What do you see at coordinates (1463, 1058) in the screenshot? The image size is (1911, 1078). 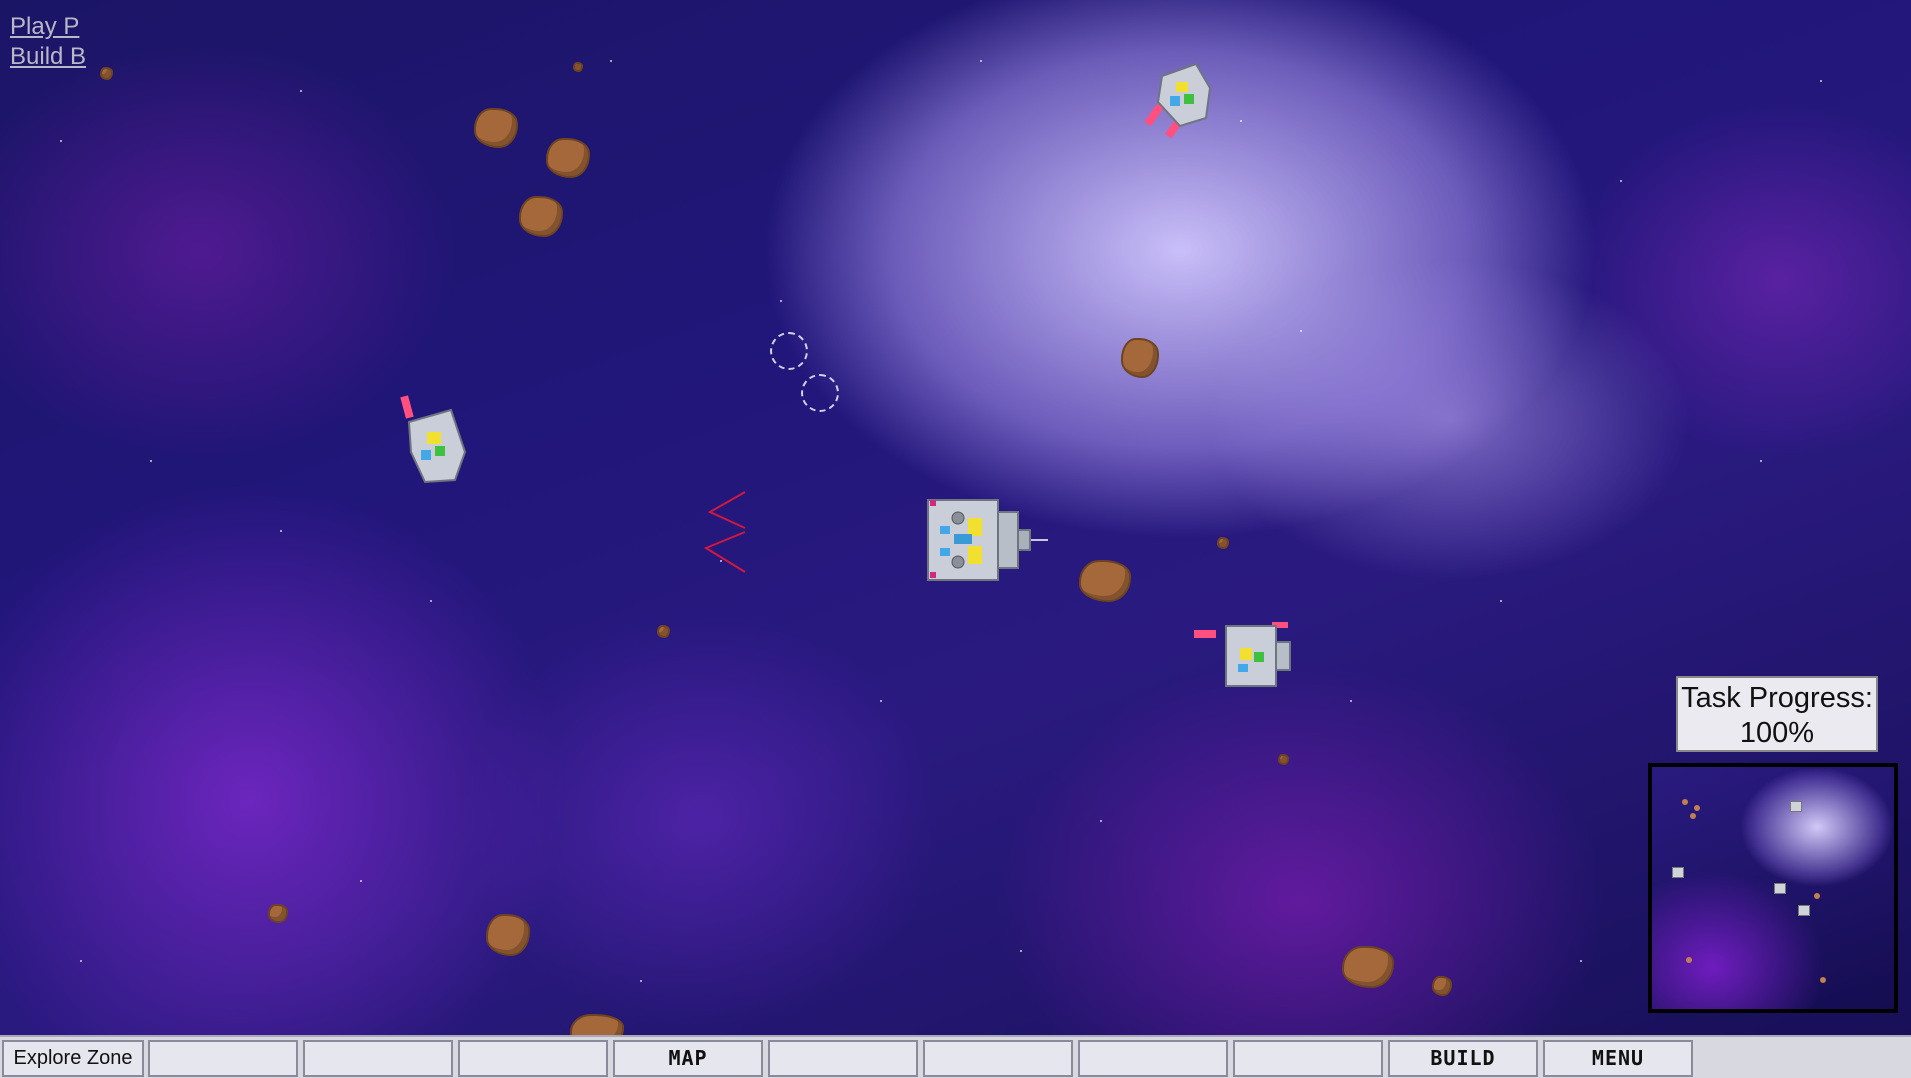 I see `build-button: BUILD` at bounding box center [1463, 1058].